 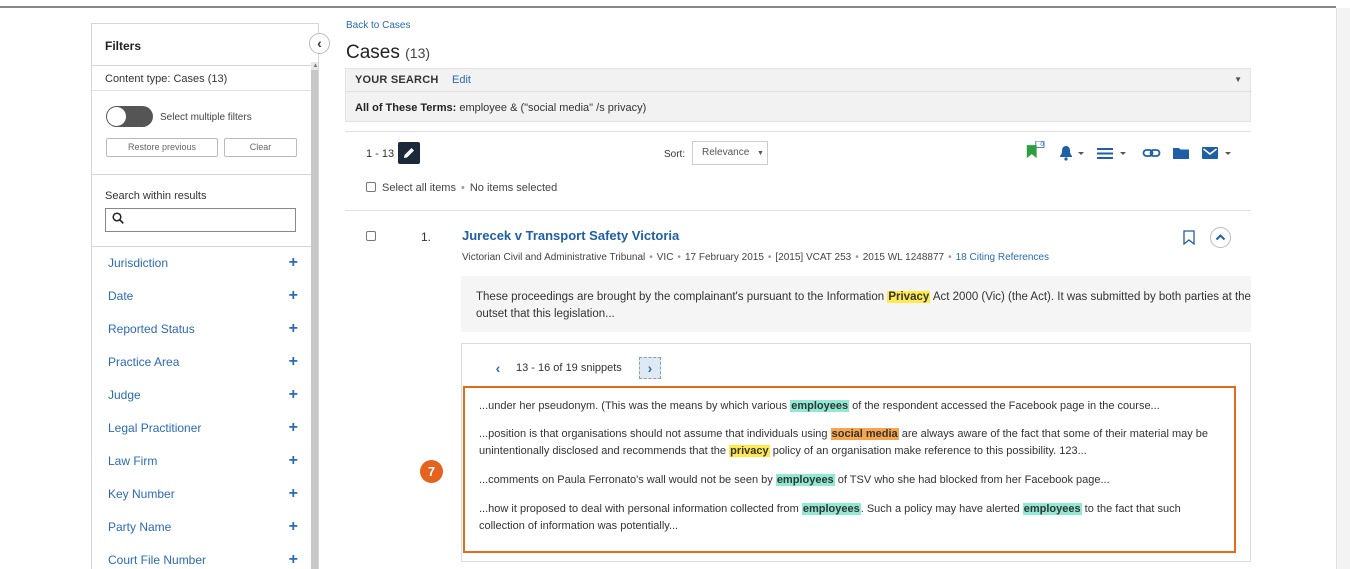 I want to click on result-count: (13), so click(x=418, y=53).